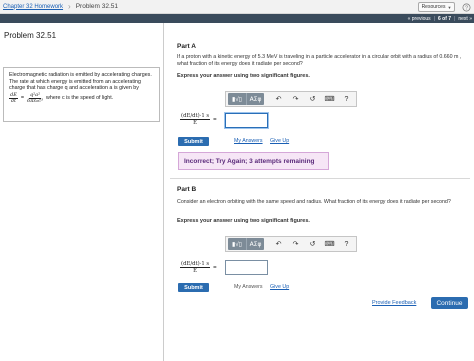  Describe the element at coordinates (237, 18) in the screenshot. I see `problem-nav-bar: « previous | 6 of 7 | next »` at that location.